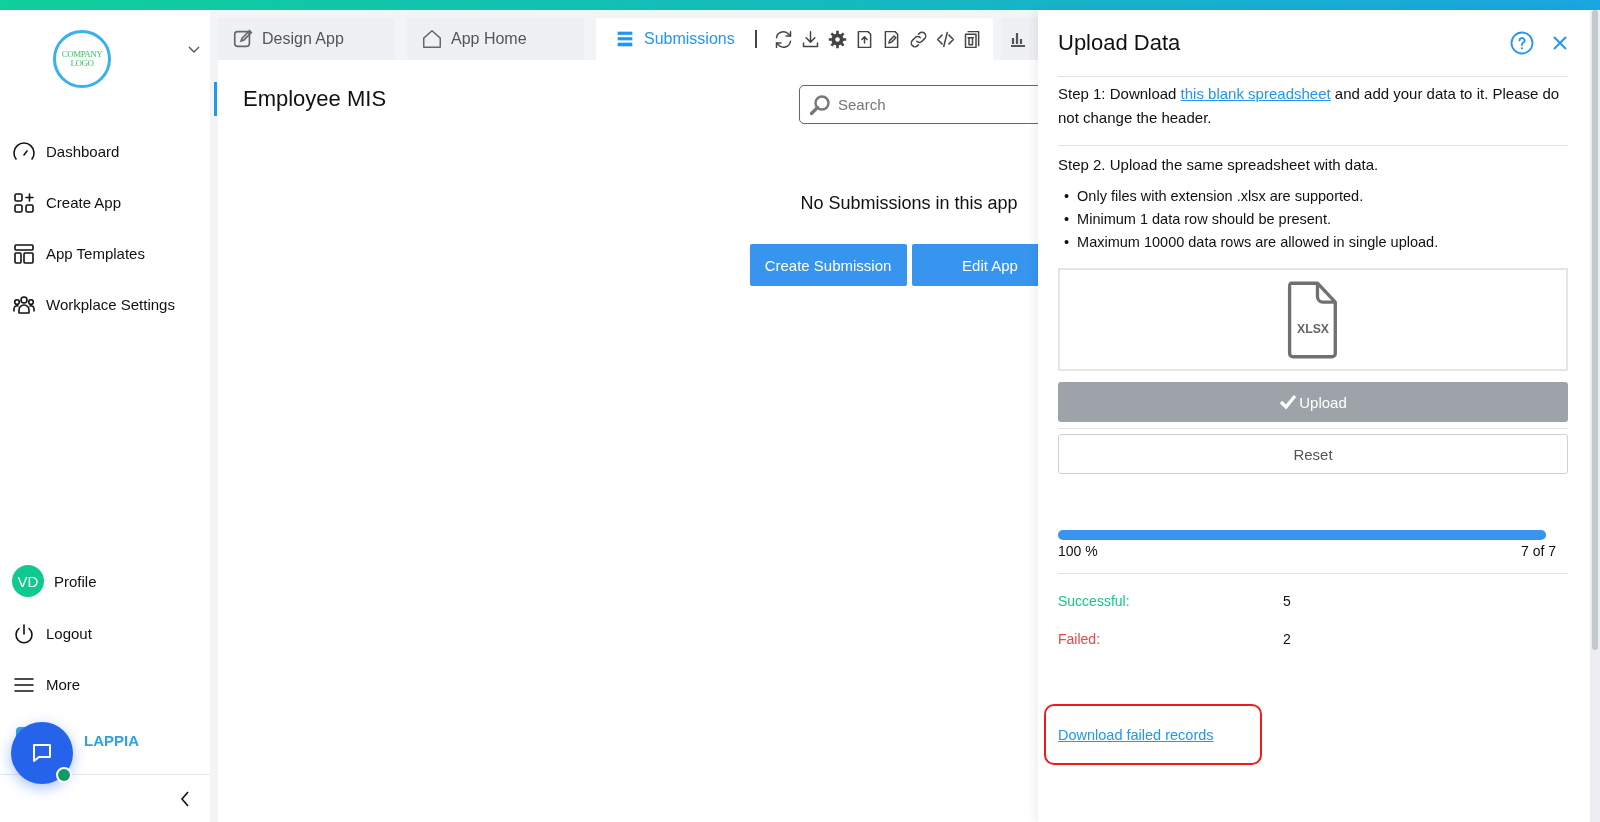 This screenshot has height=822, width=1600. What do you see at coordinates (1094, 601) in the screenshot?
I see `result-label: Successful:` at bounding box center [1094, 601].